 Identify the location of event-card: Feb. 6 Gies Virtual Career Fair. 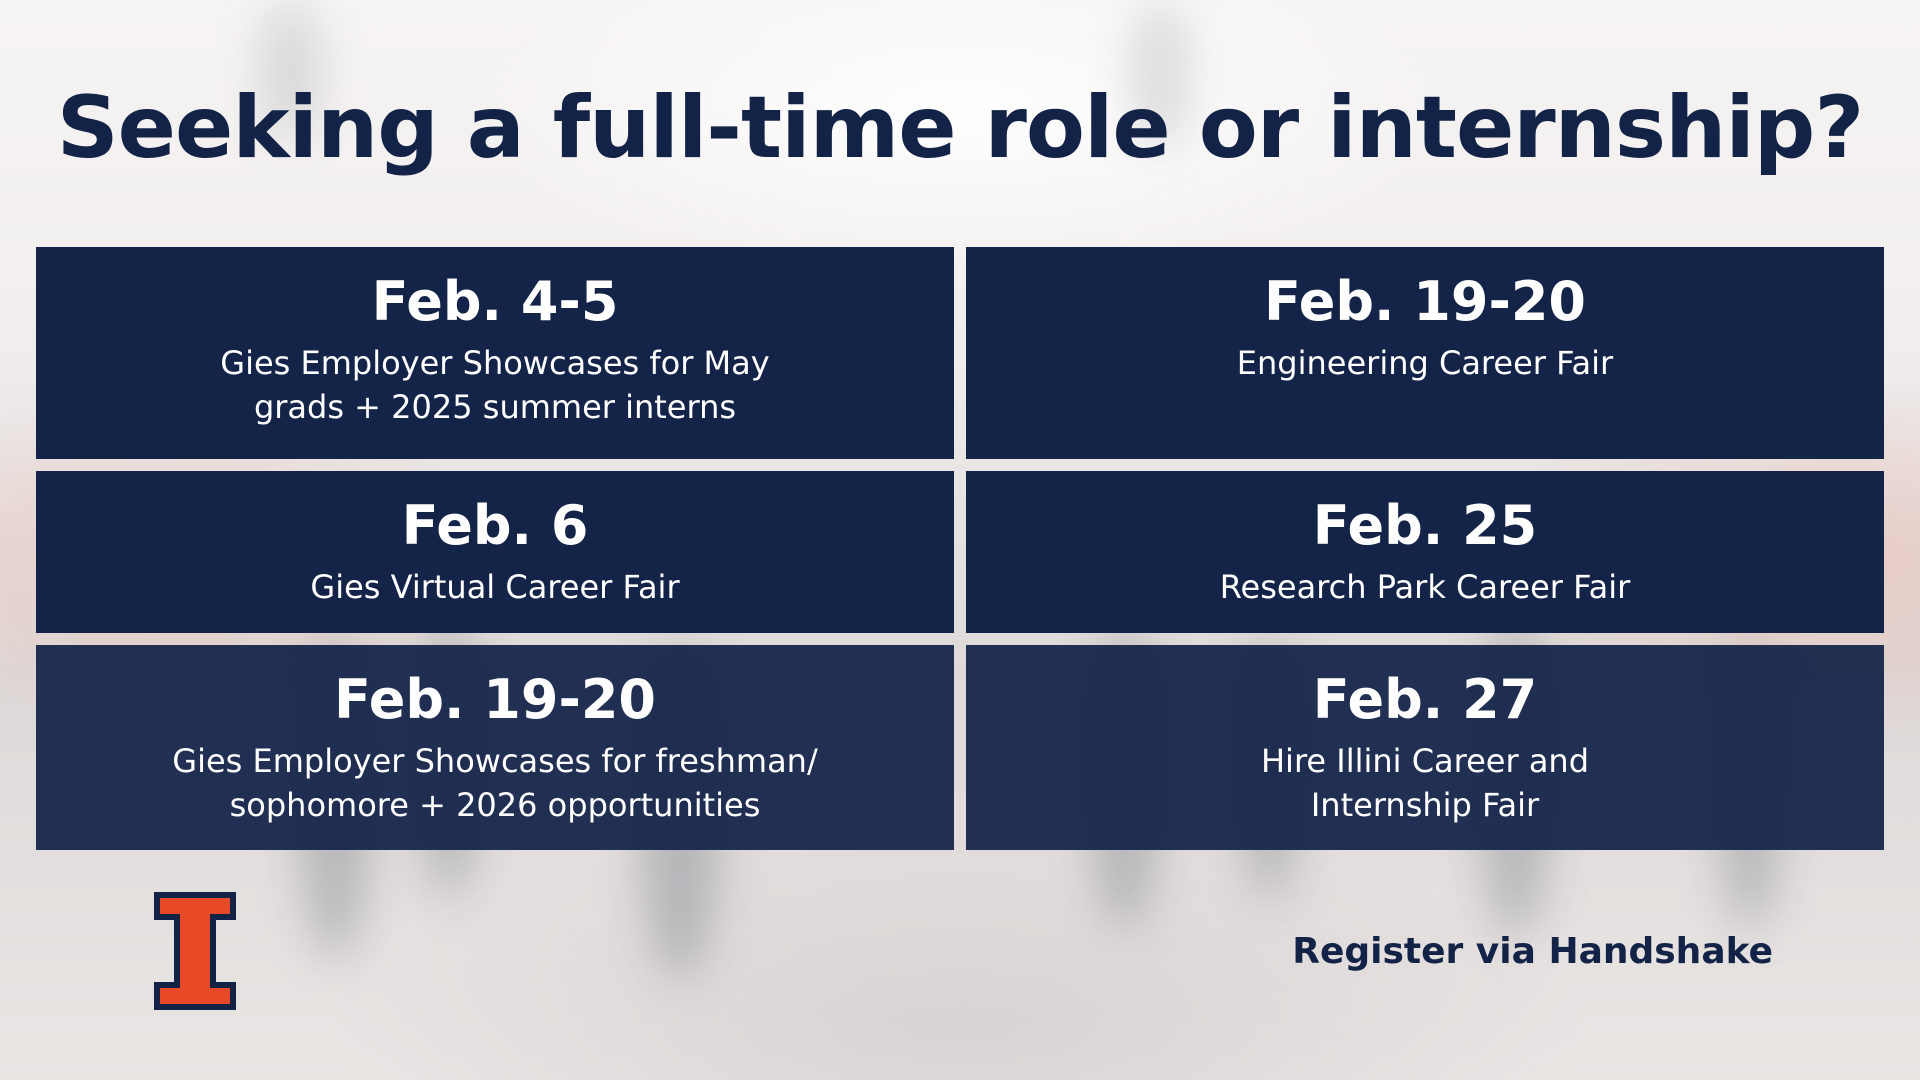
(495, 552).